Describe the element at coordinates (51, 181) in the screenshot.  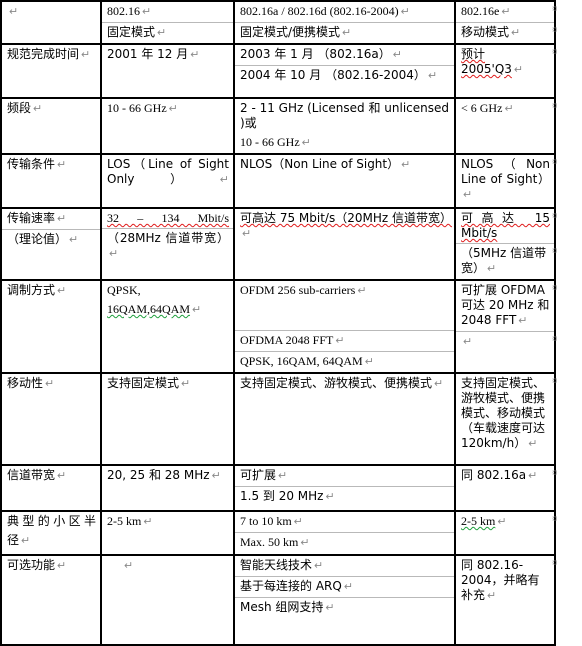
I see `row-label-cell: 传输条件 ↵` at that location.